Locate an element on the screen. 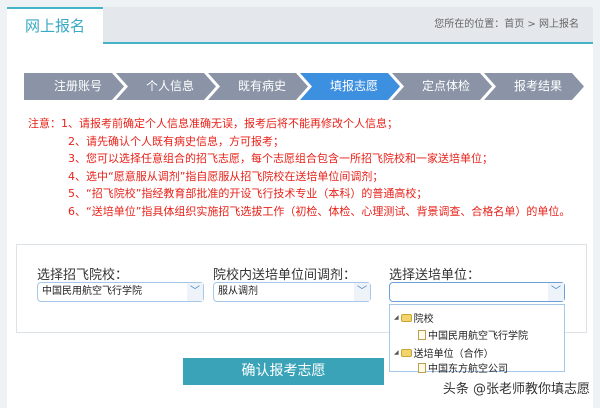 The width and height of the screenshot is (600, 408). breadcrumb: 您所在的位置：首页 > 网上报名 is located at coordinates (506, 24).